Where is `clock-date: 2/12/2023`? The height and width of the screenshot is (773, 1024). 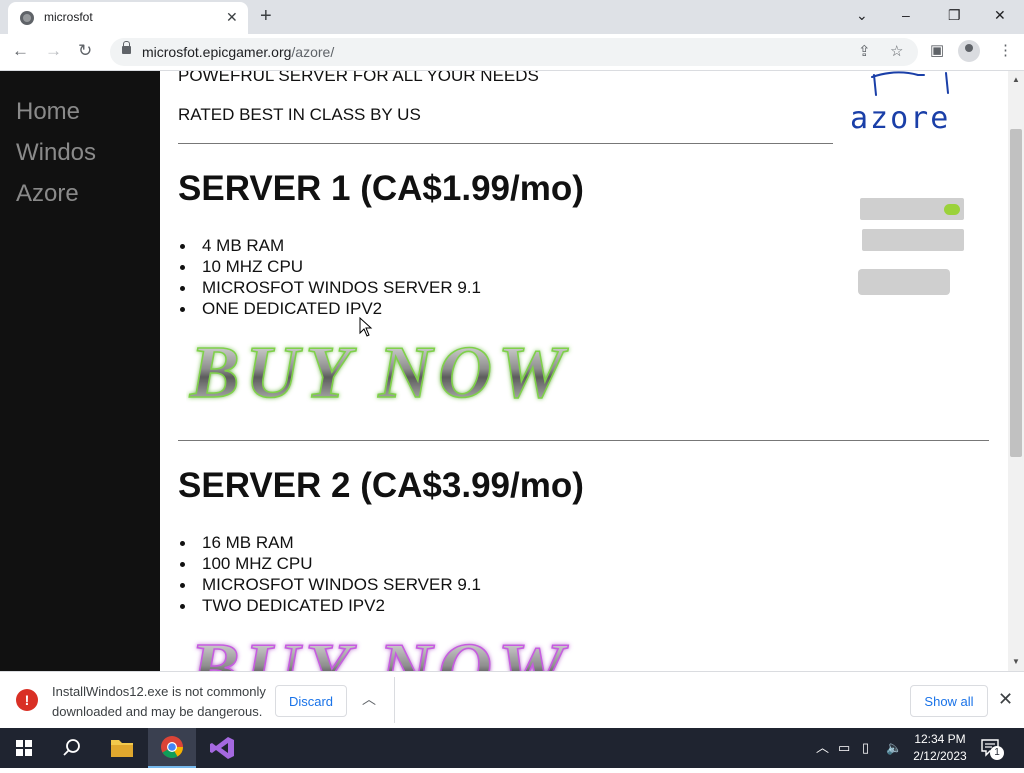 clock-date: 2/12/2023 is located at coordinates (940, 756).